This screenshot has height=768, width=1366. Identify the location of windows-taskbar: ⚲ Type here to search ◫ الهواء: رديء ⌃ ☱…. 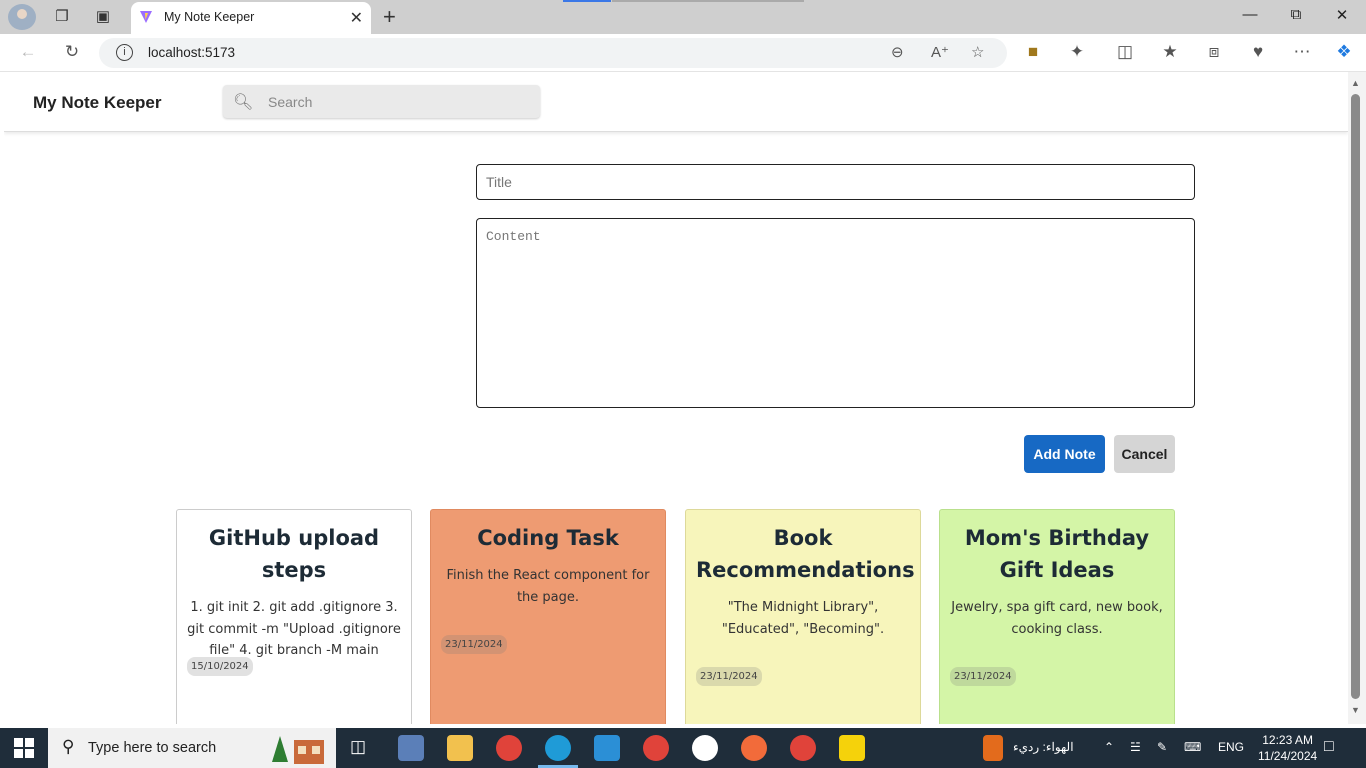
(683, 748).